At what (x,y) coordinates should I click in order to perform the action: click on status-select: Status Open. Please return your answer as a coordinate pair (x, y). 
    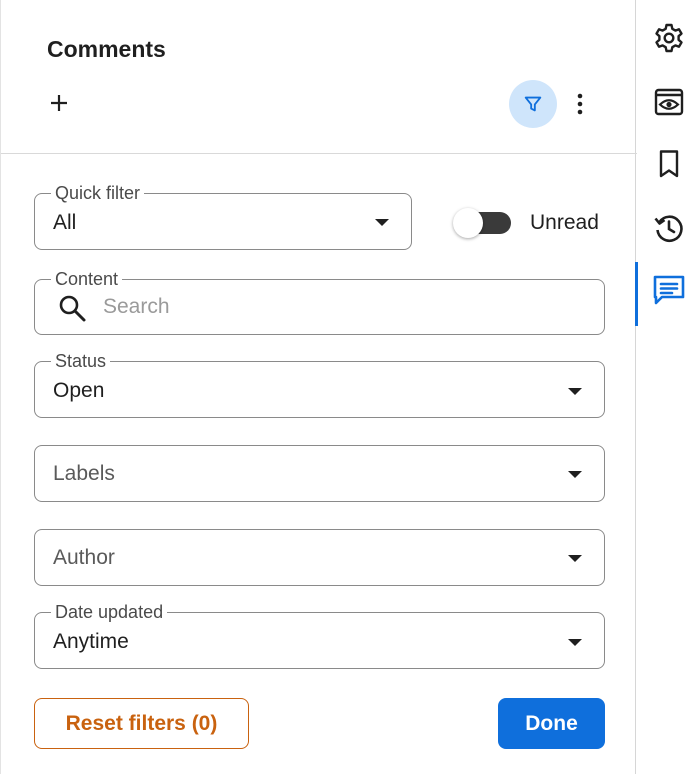
    Looking at the image, I should click on (319, 384).